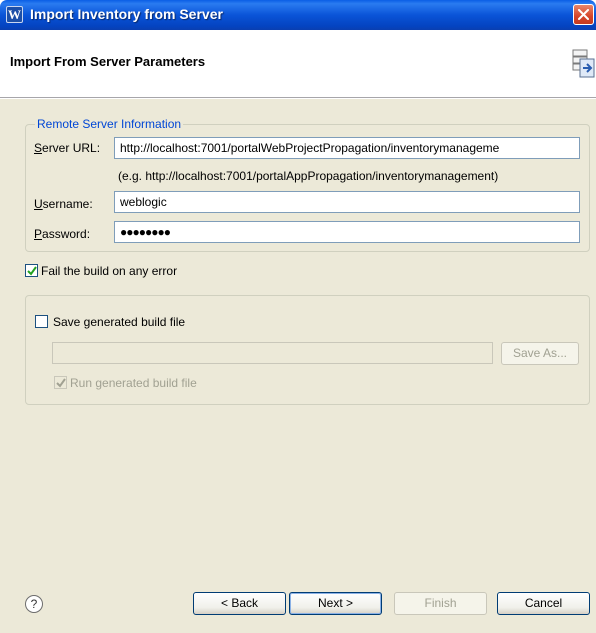 The height and width of the screenshot is (633, 596). What do you see at coordinates (62, 234) in the screenshot?
I see `password-label: Password:` at bounding box center [62, 234].